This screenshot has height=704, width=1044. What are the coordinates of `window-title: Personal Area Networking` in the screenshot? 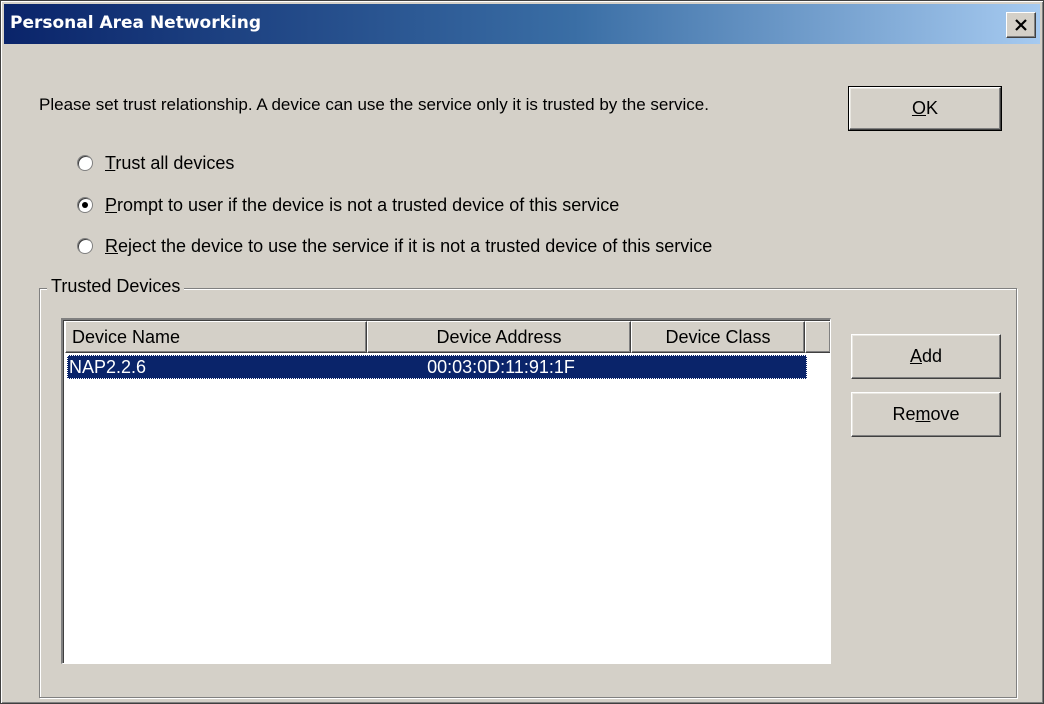 It's located at (136, 23).